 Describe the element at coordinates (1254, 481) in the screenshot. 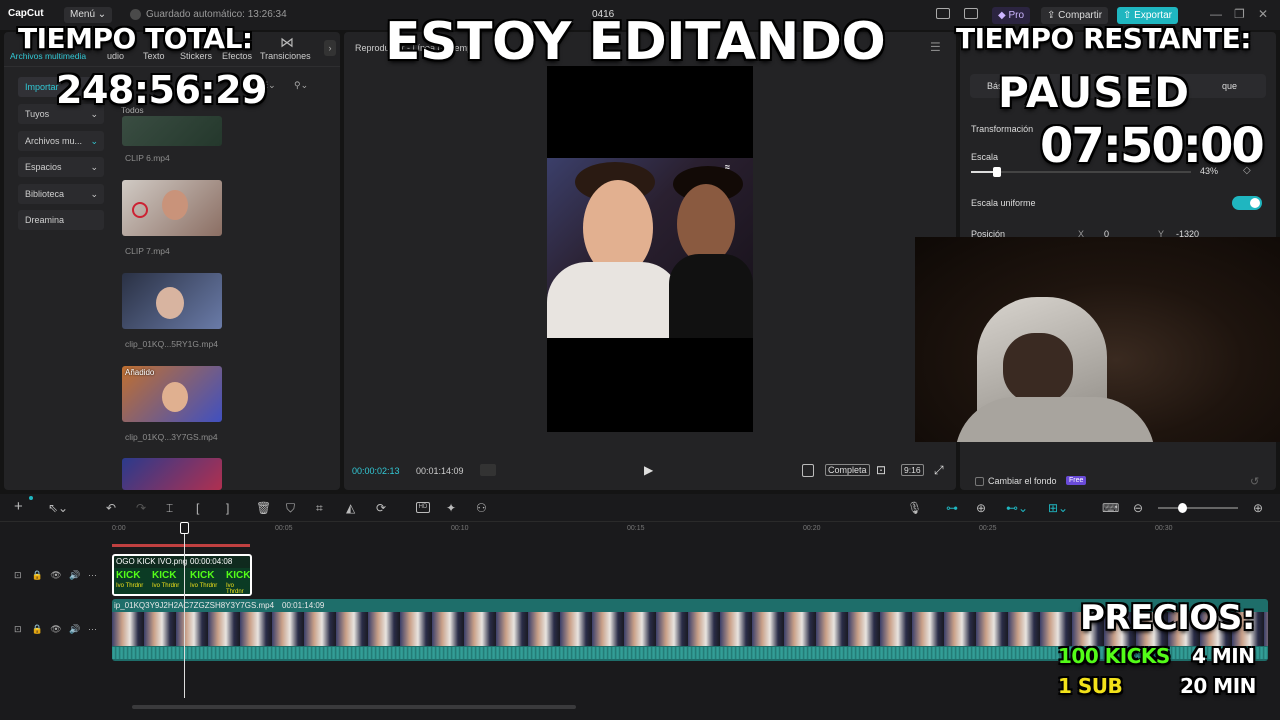

I see `reset-icon: ↺` at that location.